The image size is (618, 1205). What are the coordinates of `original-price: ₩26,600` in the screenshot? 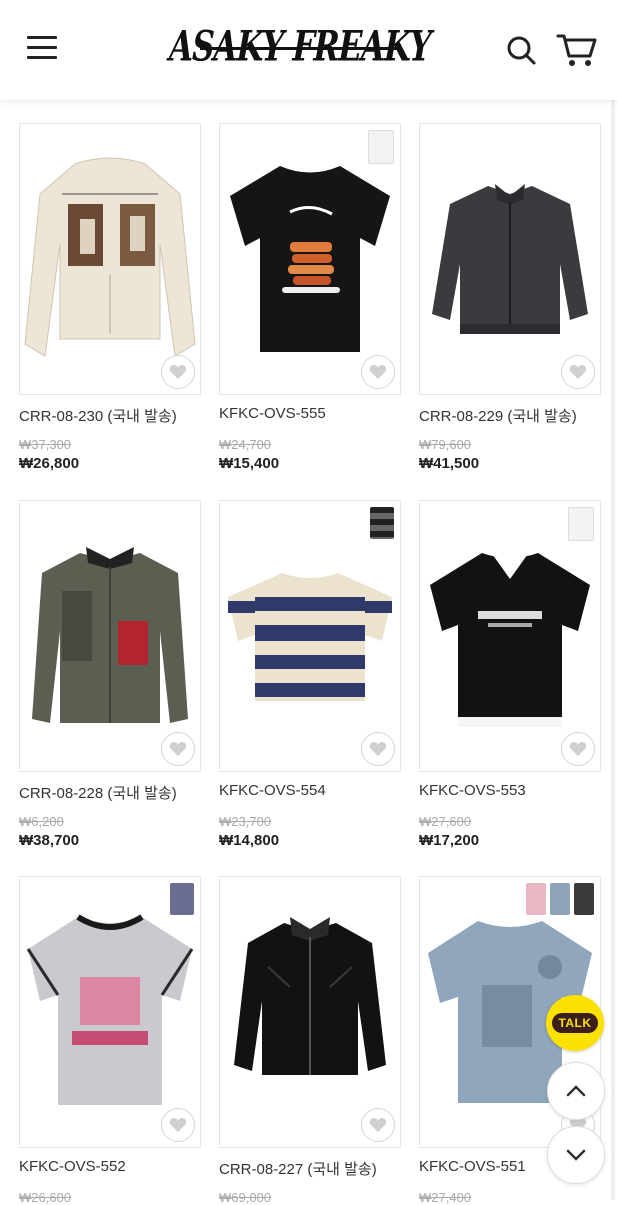 It's located at (45, 1197).